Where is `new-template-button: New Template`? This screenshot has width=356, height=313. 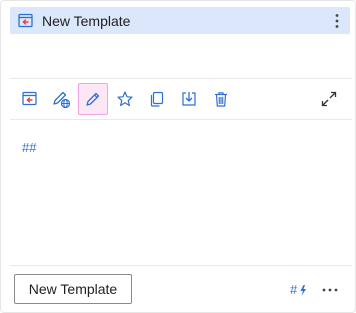 new-template-button: New Template is located at coordinates (73, 289).